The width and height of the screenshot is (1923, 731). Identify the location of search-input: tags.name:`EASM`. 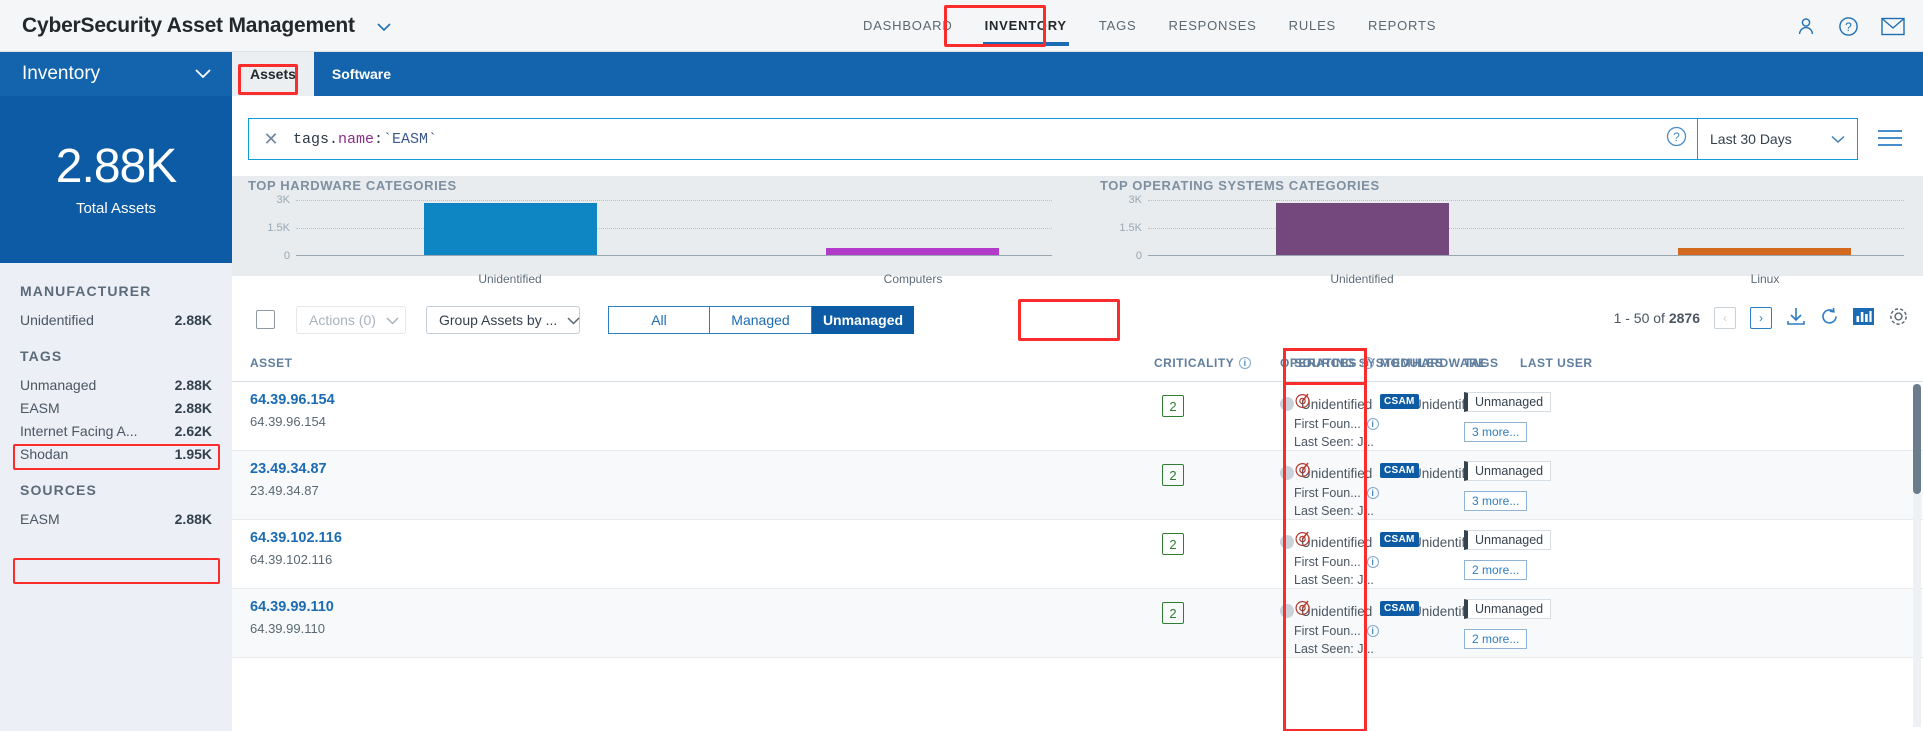
(365, 139).